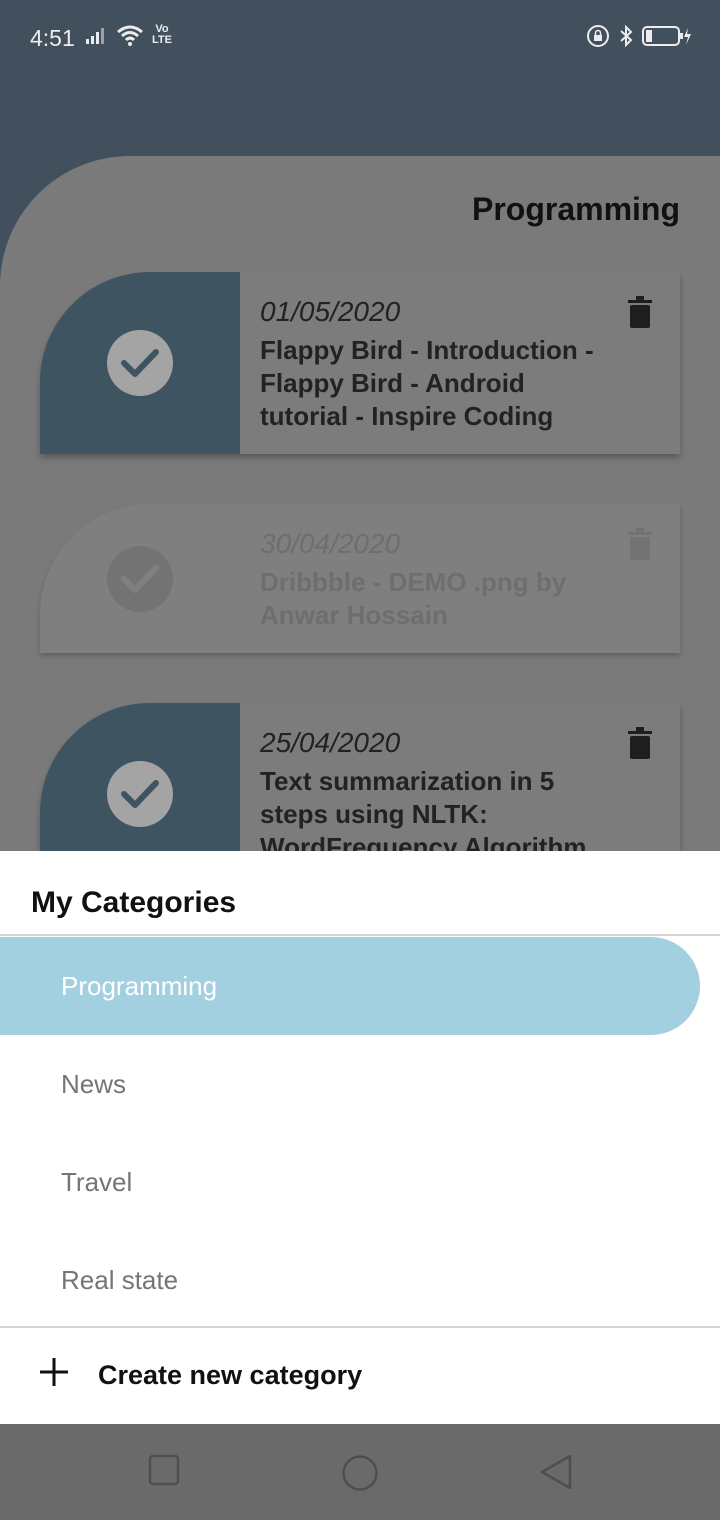  What do you see at coordinates (97, 1181) in the screenshot?
I see `category-label: Travel` at bounding box center [97, 1181].